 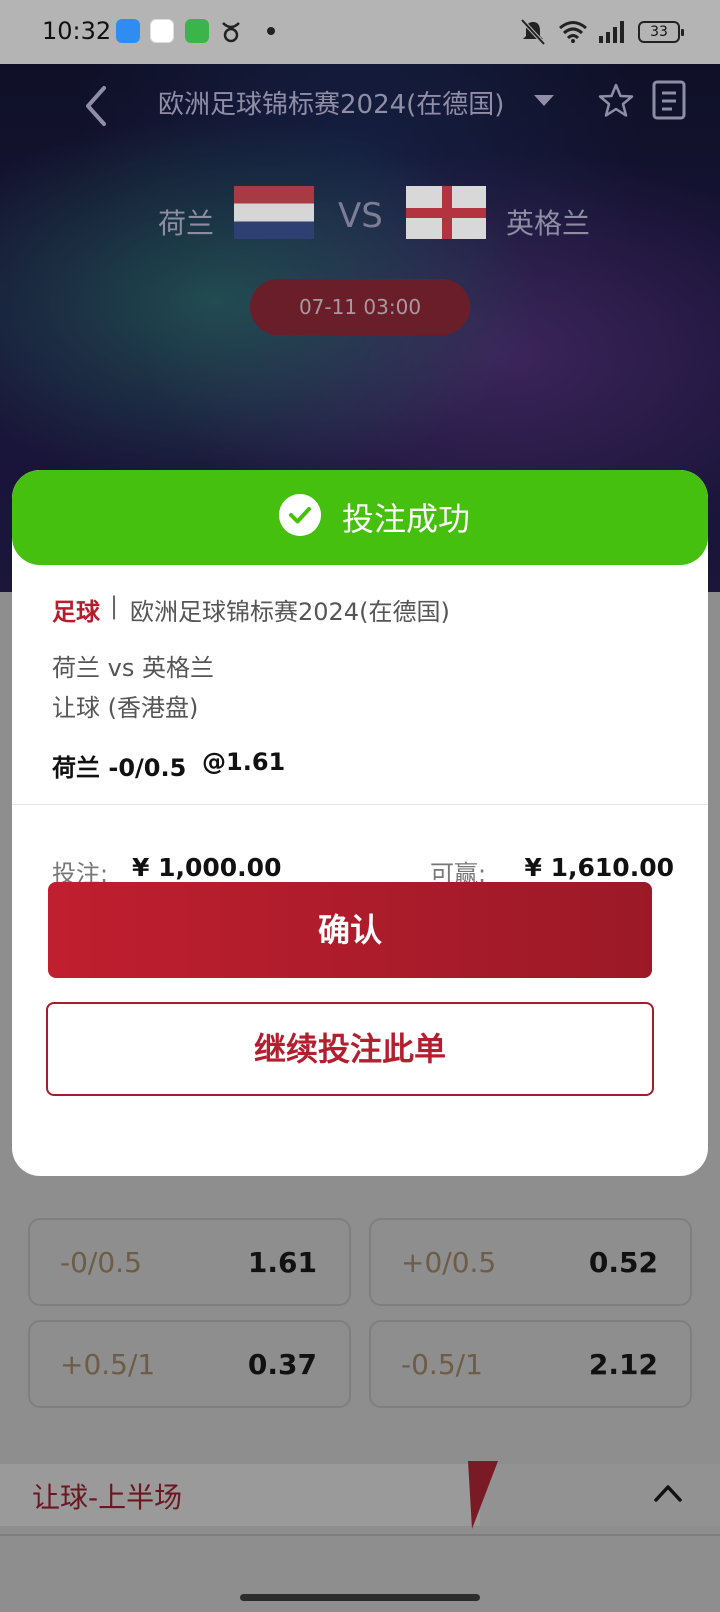 What do you see at coordinates (282, 1364) in the screenshot?
I see `odds-value: 0.37` at bounding box center [282, 1364].